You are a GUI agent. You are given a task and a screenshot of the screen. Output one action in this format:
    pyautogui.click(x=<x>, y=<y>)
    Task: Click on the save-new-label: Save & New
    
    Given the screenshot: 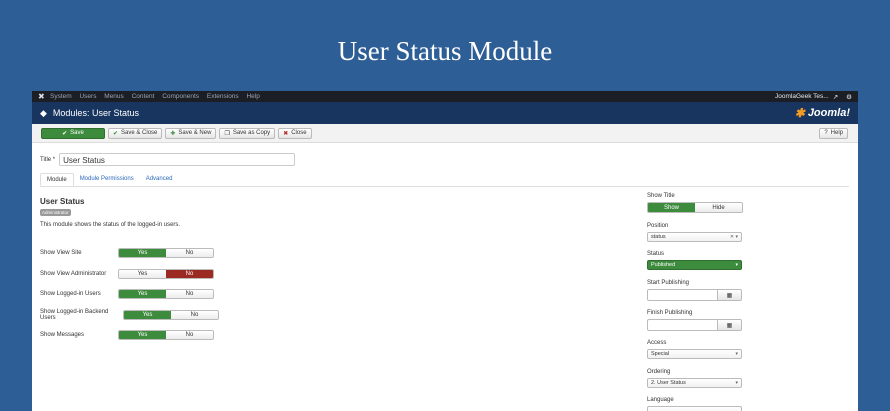 What is the action you would take?
    pyautogui.click(x=195, y=133)
    